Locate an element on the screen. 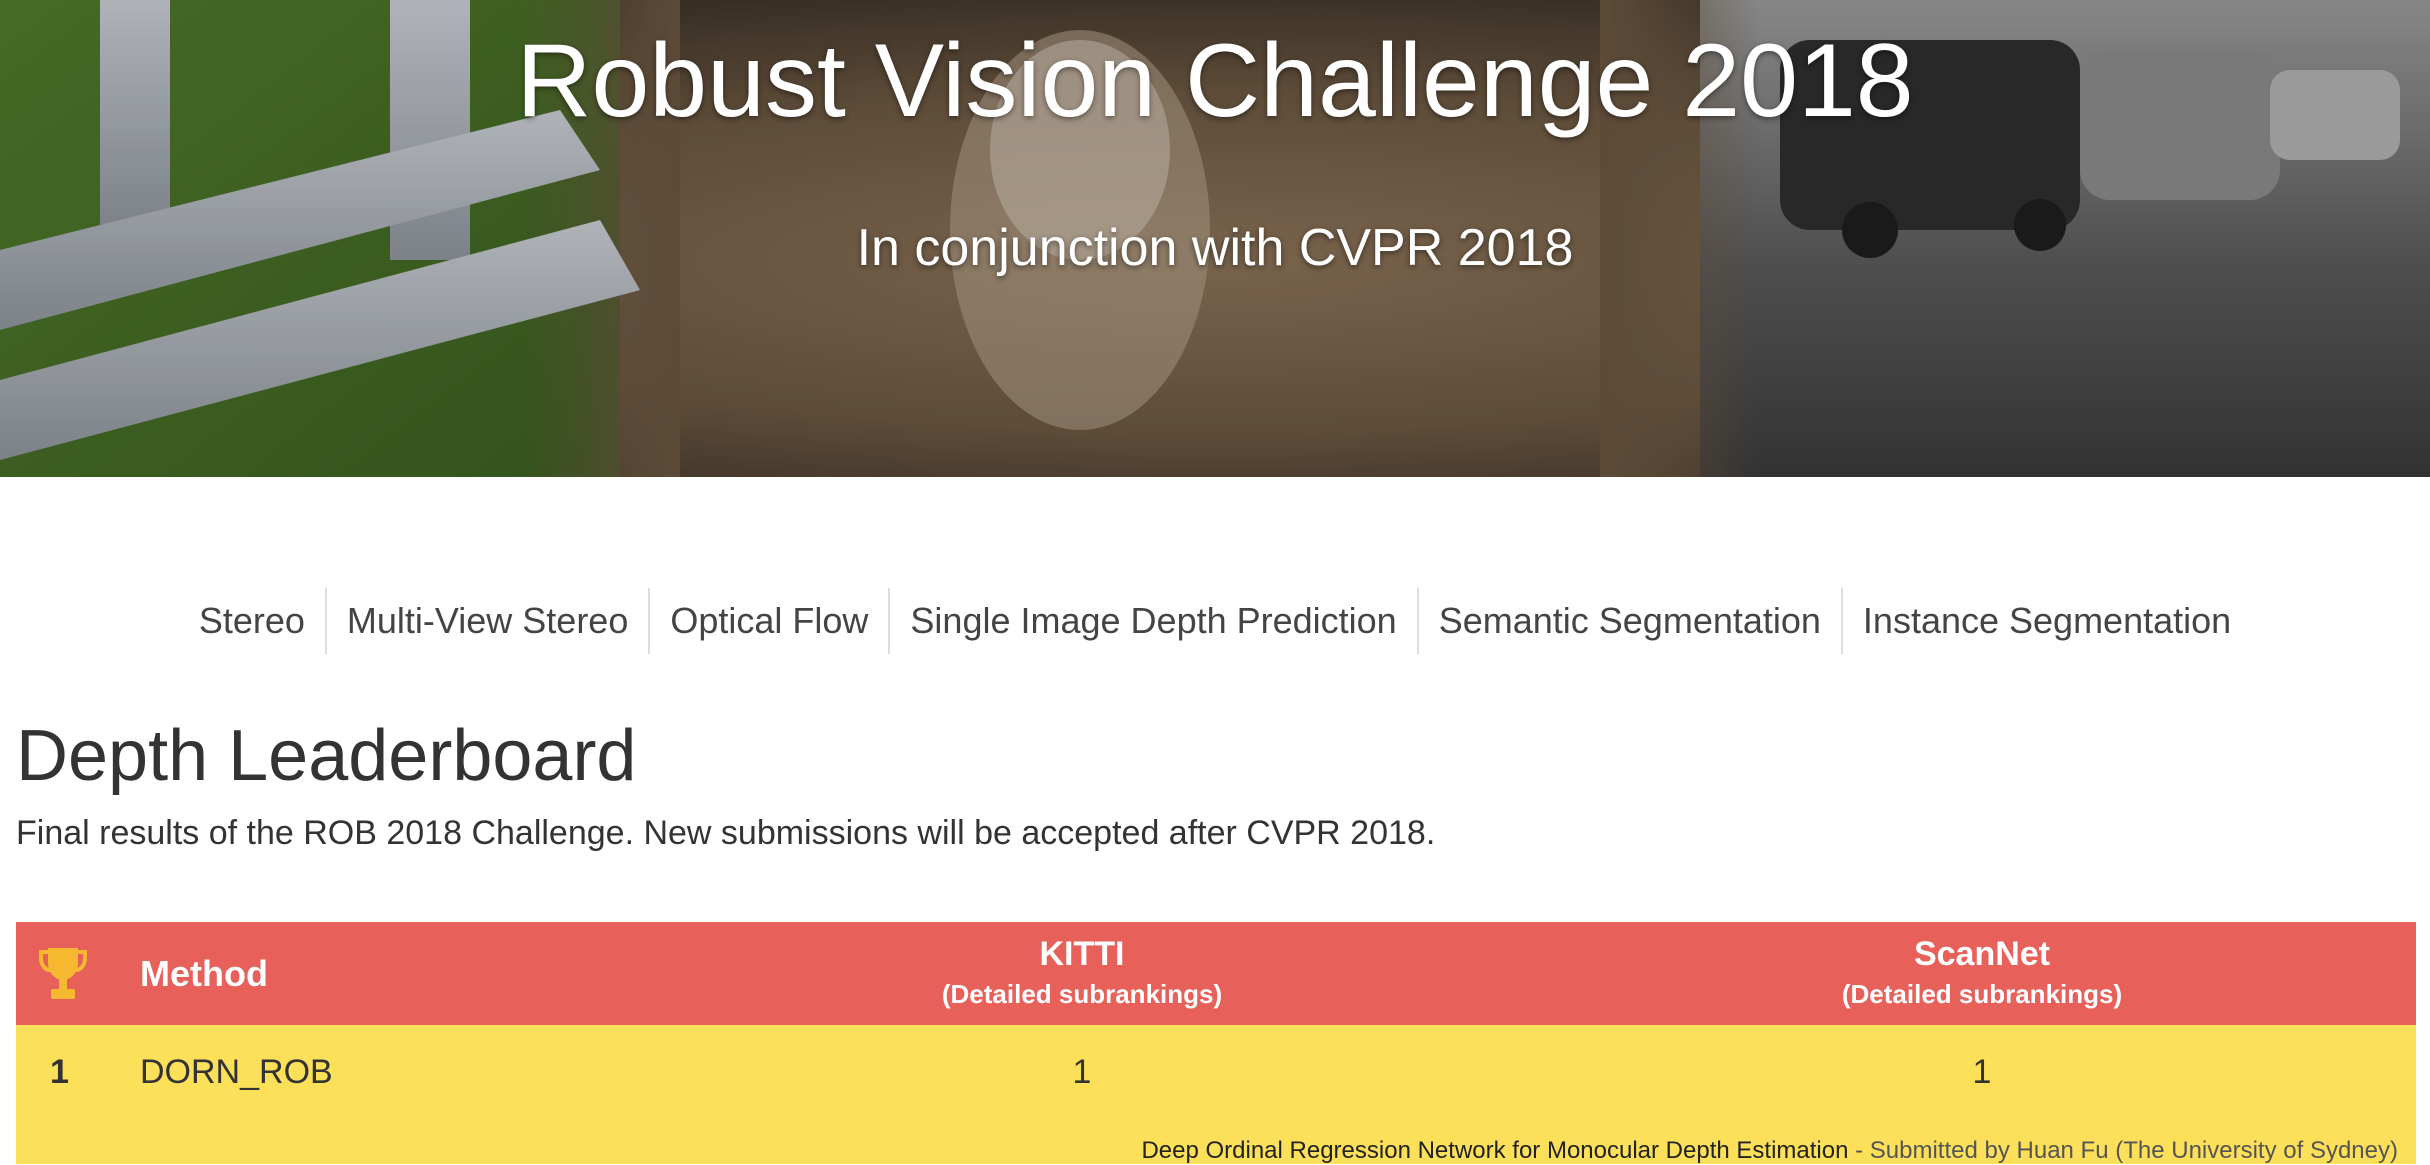  scannet-header-label: ScanNet is located at coordinates (1982, 954).